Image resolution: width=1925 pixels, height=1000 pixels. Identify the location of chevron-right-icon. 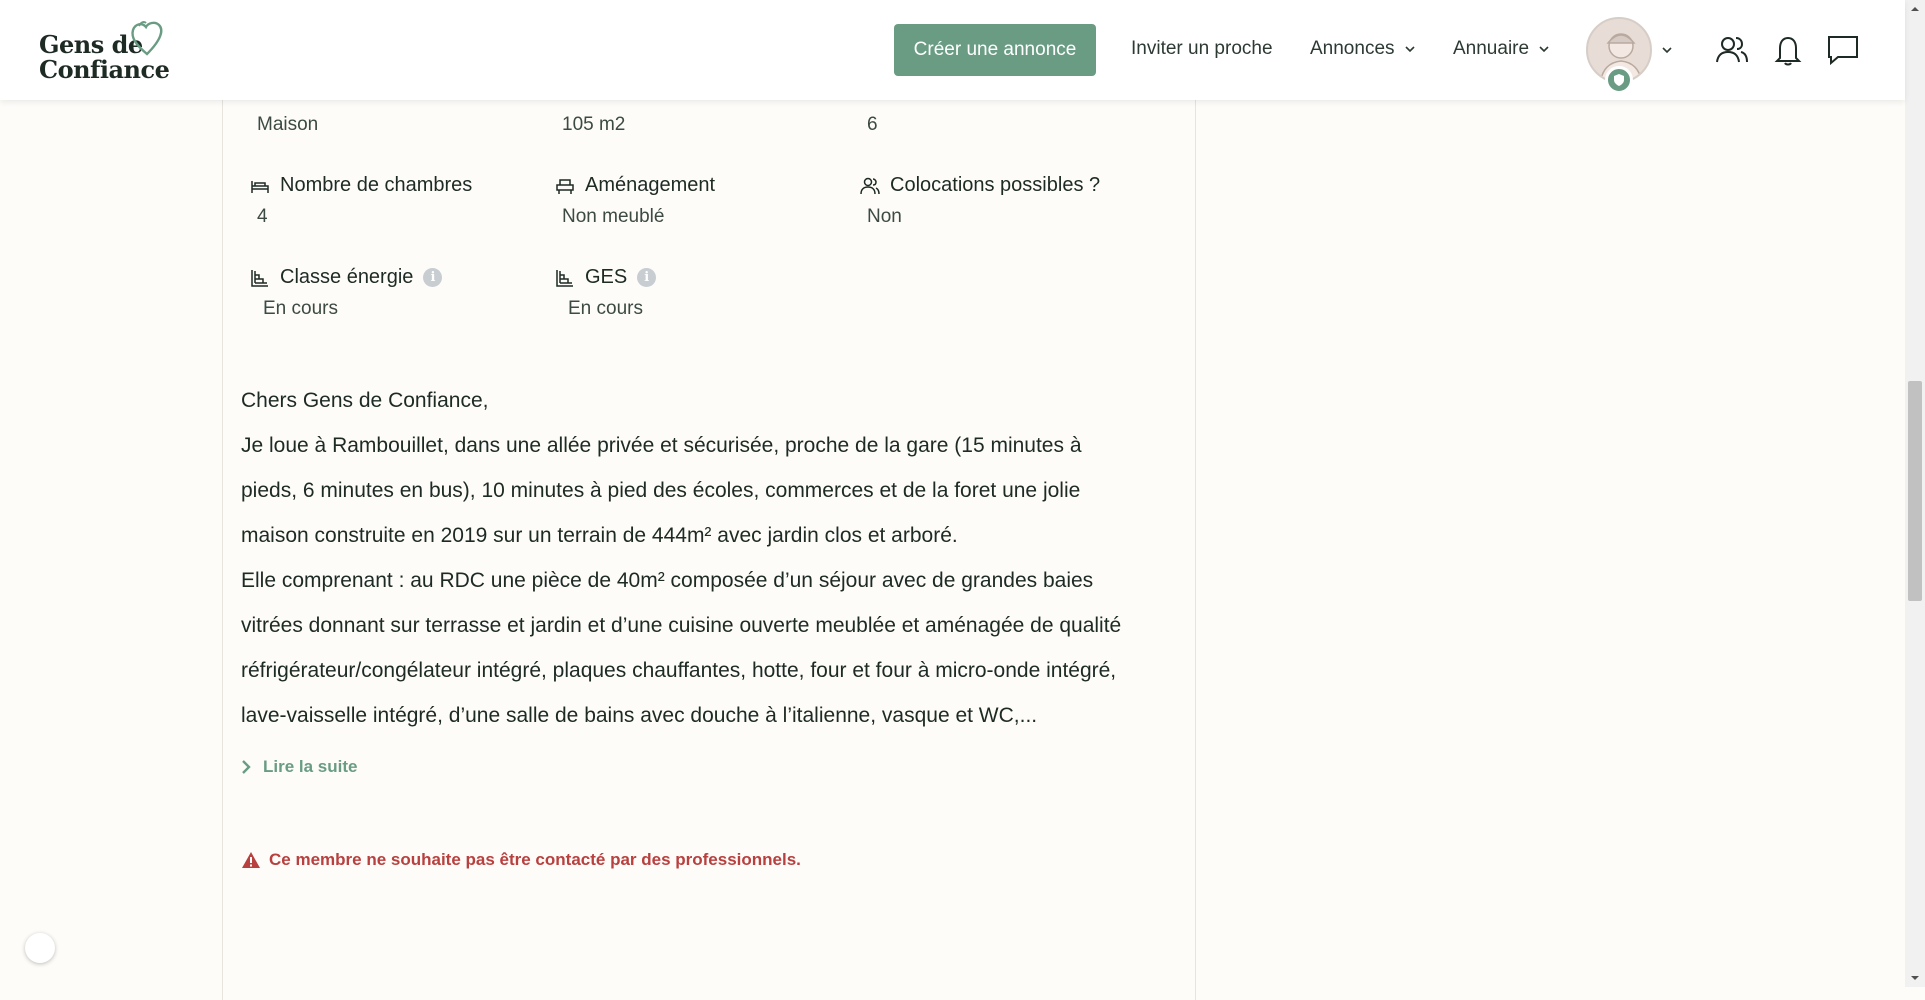
(246, 767).